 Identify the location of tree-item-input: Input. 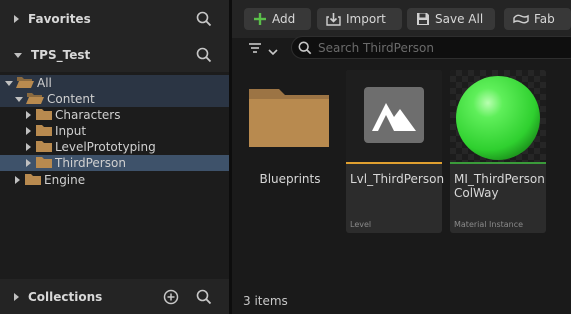
(114, 131).